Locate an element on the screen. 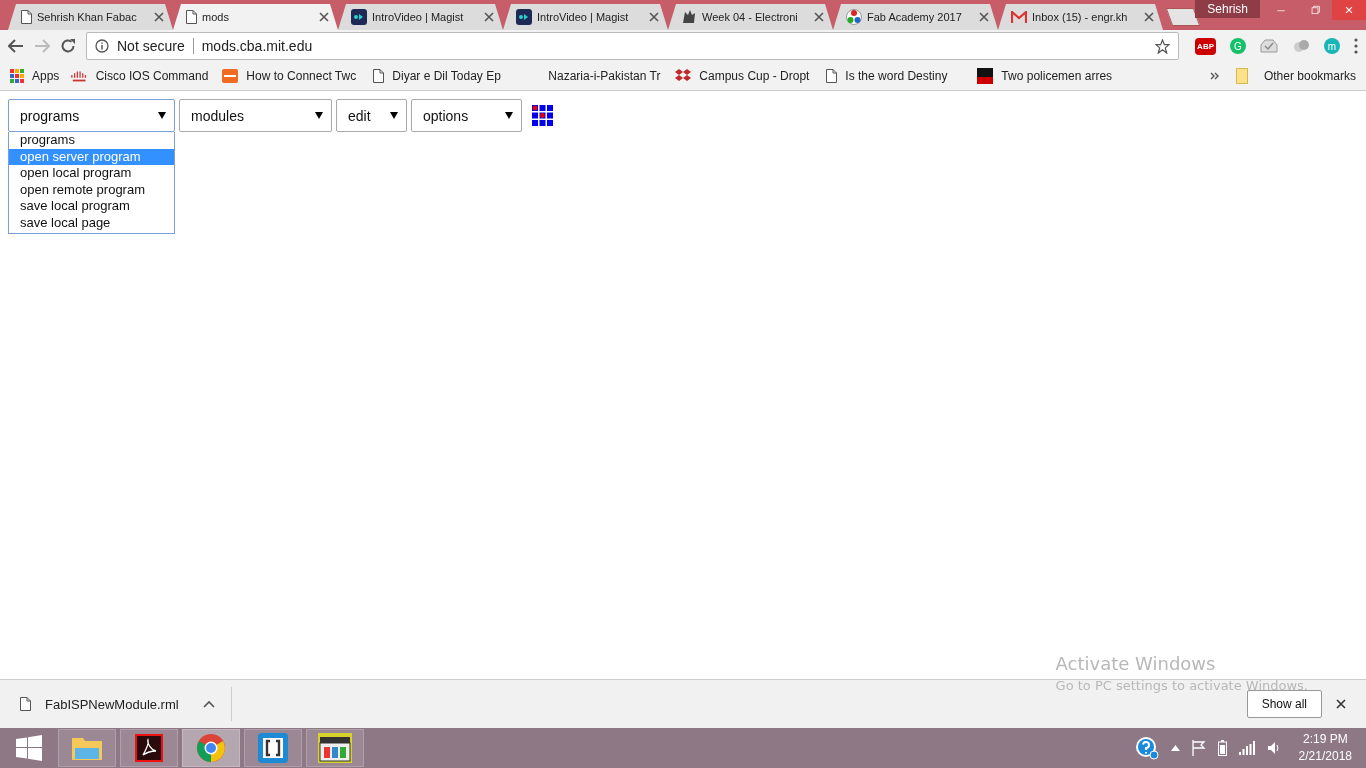 The height and width of the screenshot is (768, 1366). dropdown-option: open remote program is located at coordinates (91, 190).